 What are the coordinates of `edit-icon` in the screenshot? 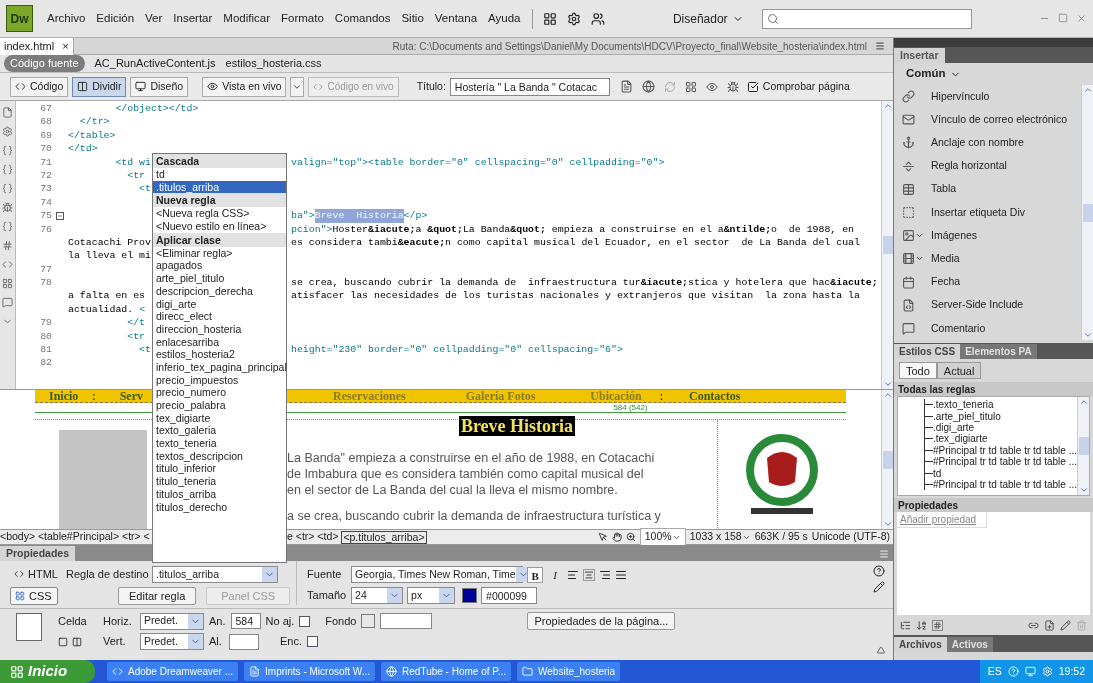 It's located at (879, 587).